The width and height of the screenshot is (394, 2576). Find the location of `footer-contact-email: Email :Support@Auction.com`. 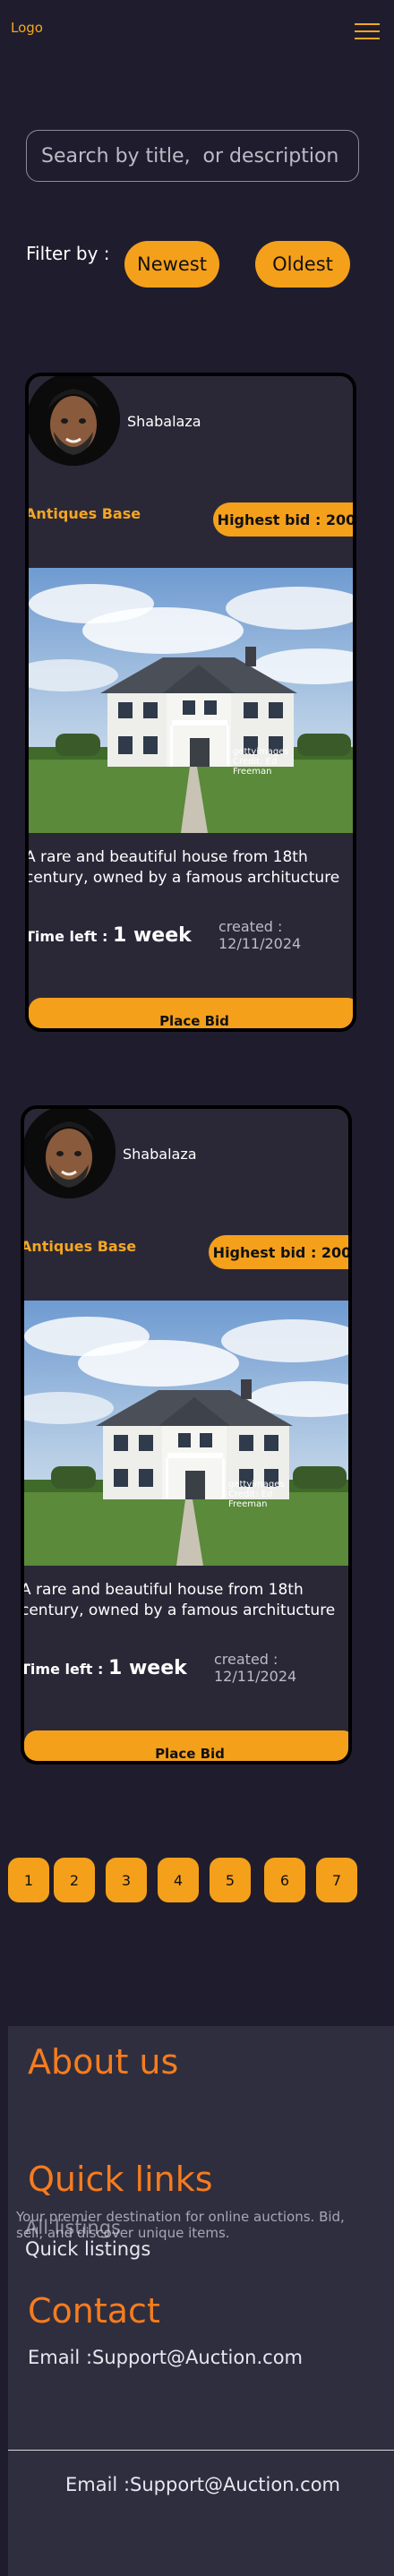

footer-contact-email: Email :Support@Auction.com is located at coordinates (165, 2357).